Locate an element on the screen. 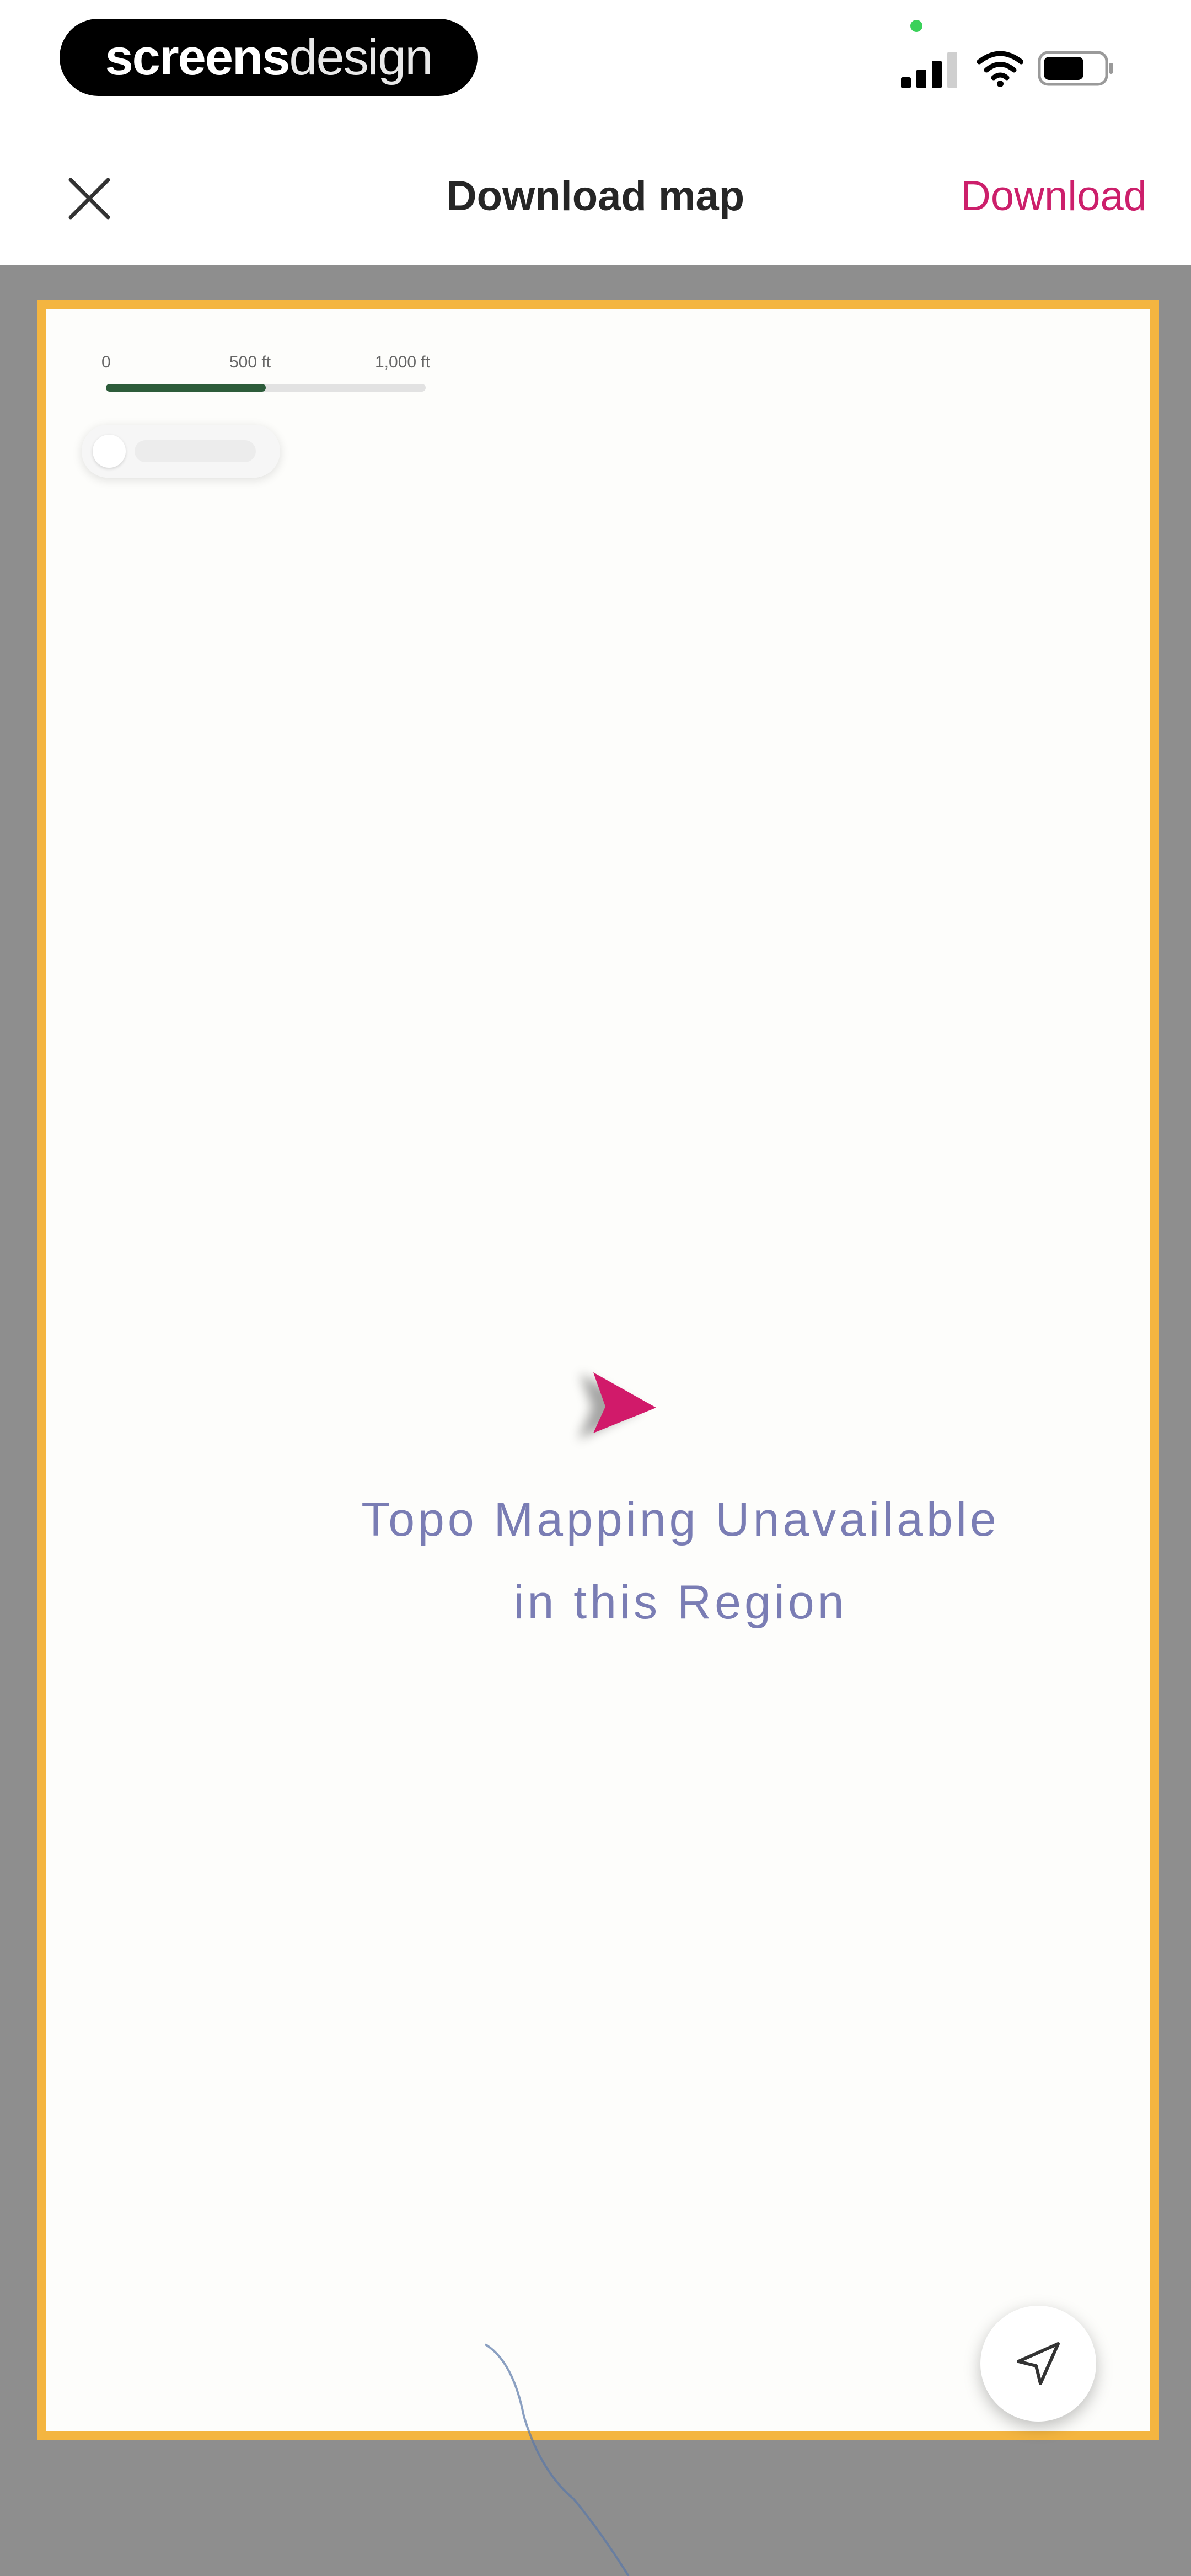 Image resolution: width=1191 pixels, height=2576 pixels. brand-text-bold: screens is located at coordinates (198, 57).